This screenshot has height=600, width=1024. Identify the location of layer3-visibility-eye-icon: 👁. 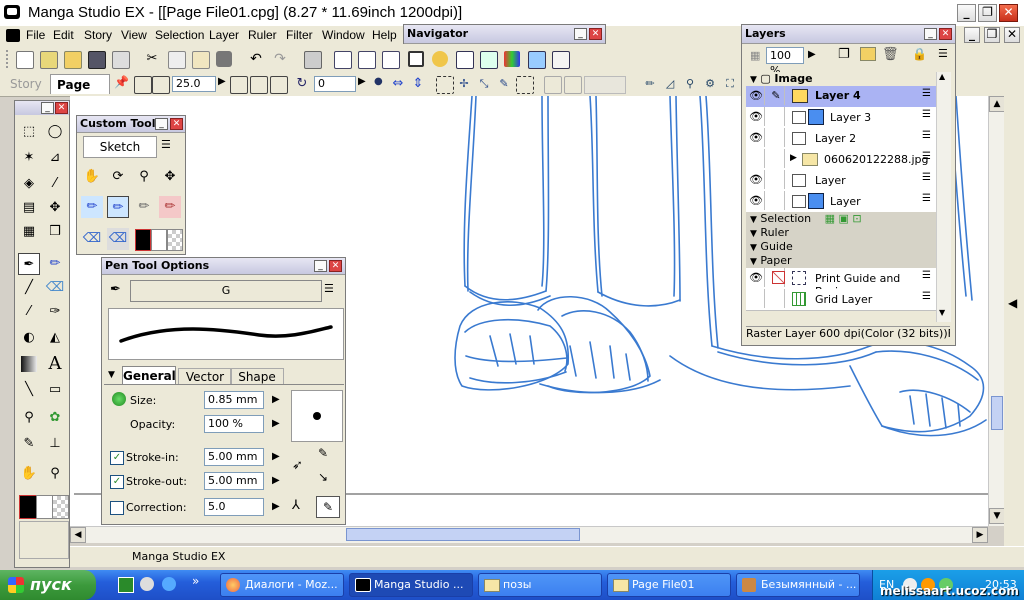
(756, 116).